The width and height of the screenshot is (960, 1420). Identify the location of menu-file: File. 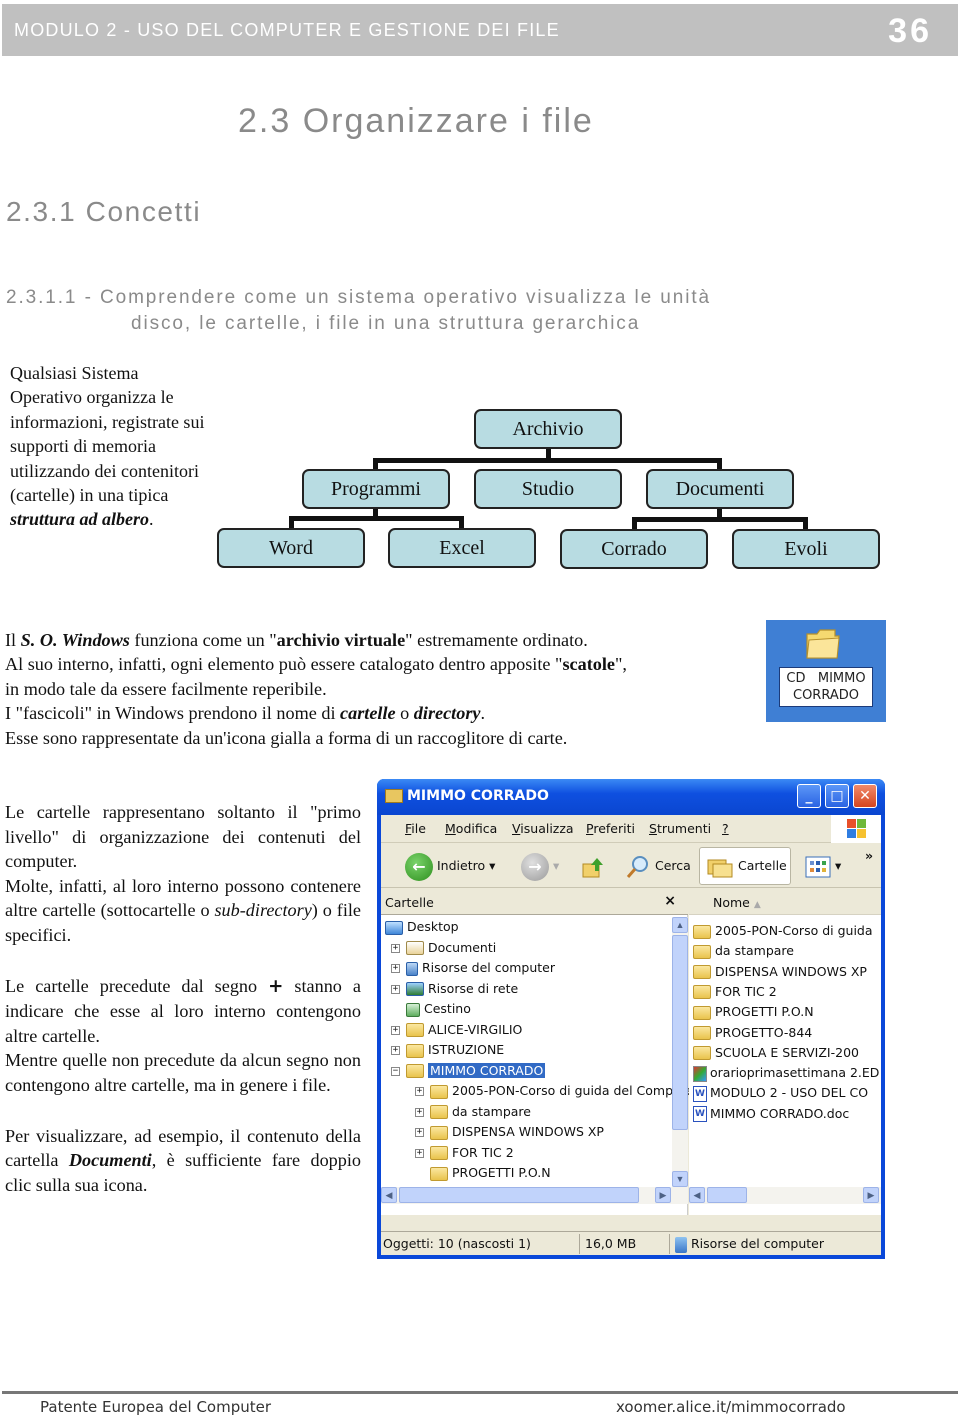
(415, 828).